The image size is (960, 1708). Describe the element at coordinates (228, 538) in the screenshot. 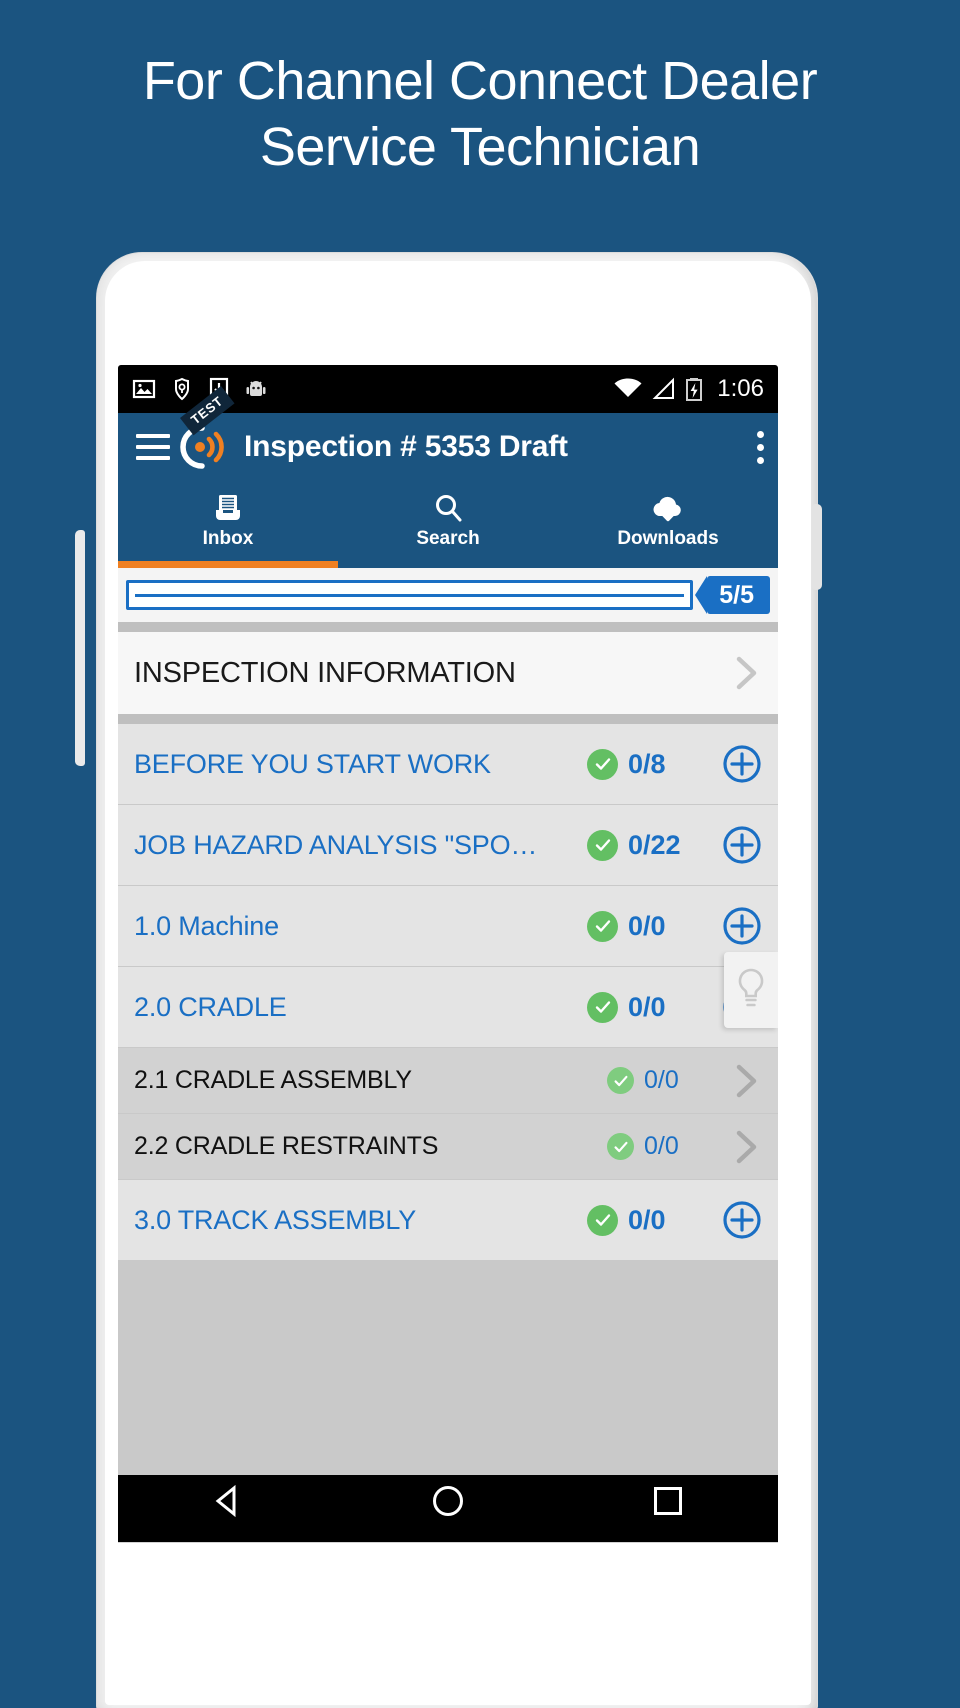

I see `tab-label: Inbox` at that location.